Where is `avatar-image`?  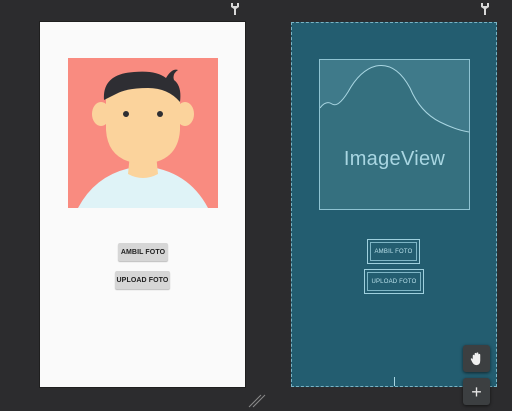
avatar-image is located at coordinates (143, 133).